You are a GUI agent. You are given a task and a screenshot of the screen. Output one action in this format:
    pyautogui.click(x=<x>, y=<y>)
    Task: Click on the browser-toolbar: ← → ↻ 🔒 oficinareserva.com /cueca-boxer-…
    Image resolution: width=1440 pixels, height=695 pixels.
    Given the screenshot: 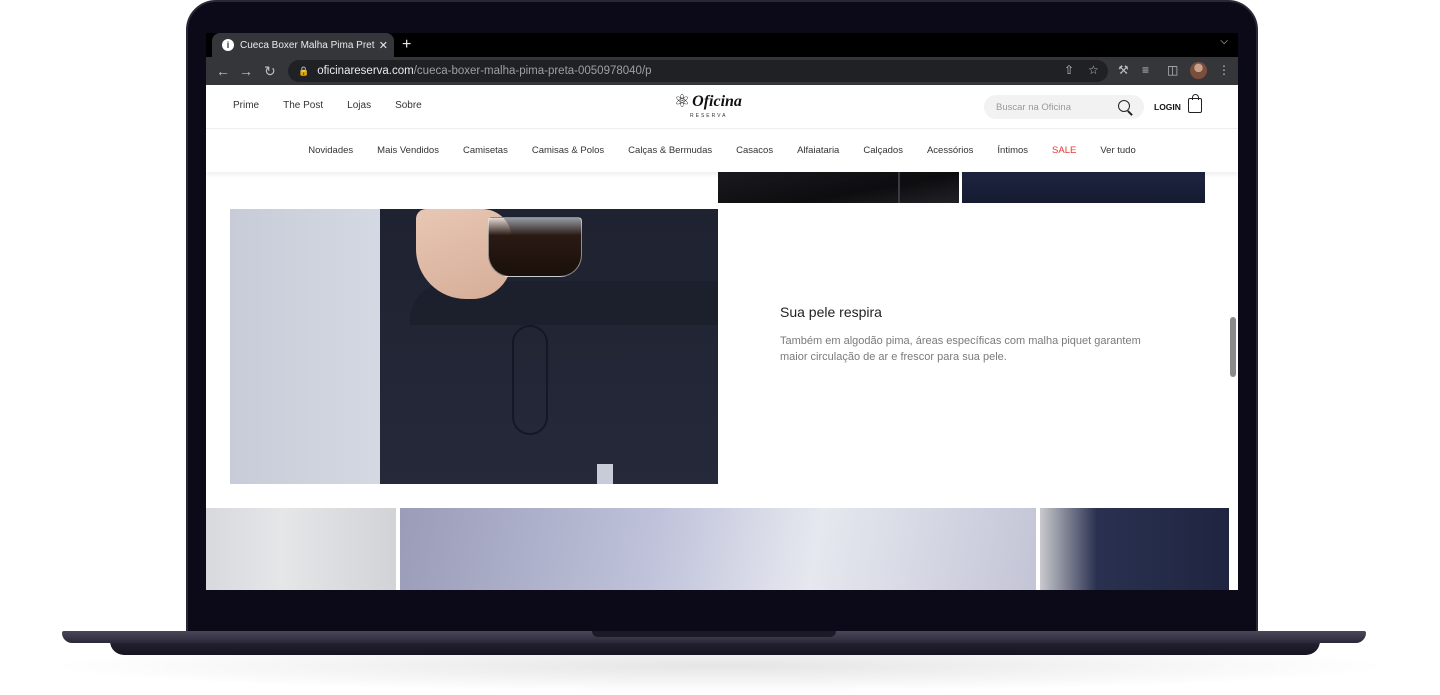 What is the action you would take?
    pyautogui.click(x=722, y=71)
    